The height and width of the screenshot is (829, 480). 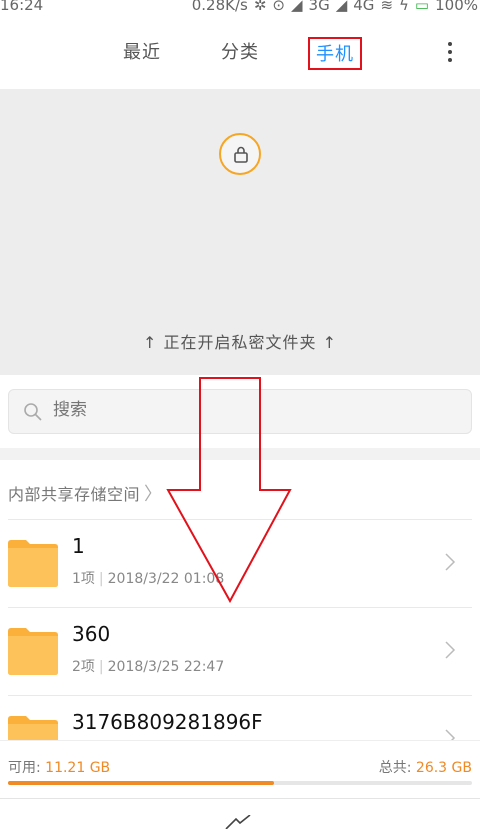 I want to click on network-4g-label: 4G, so click(x=364, y=7).